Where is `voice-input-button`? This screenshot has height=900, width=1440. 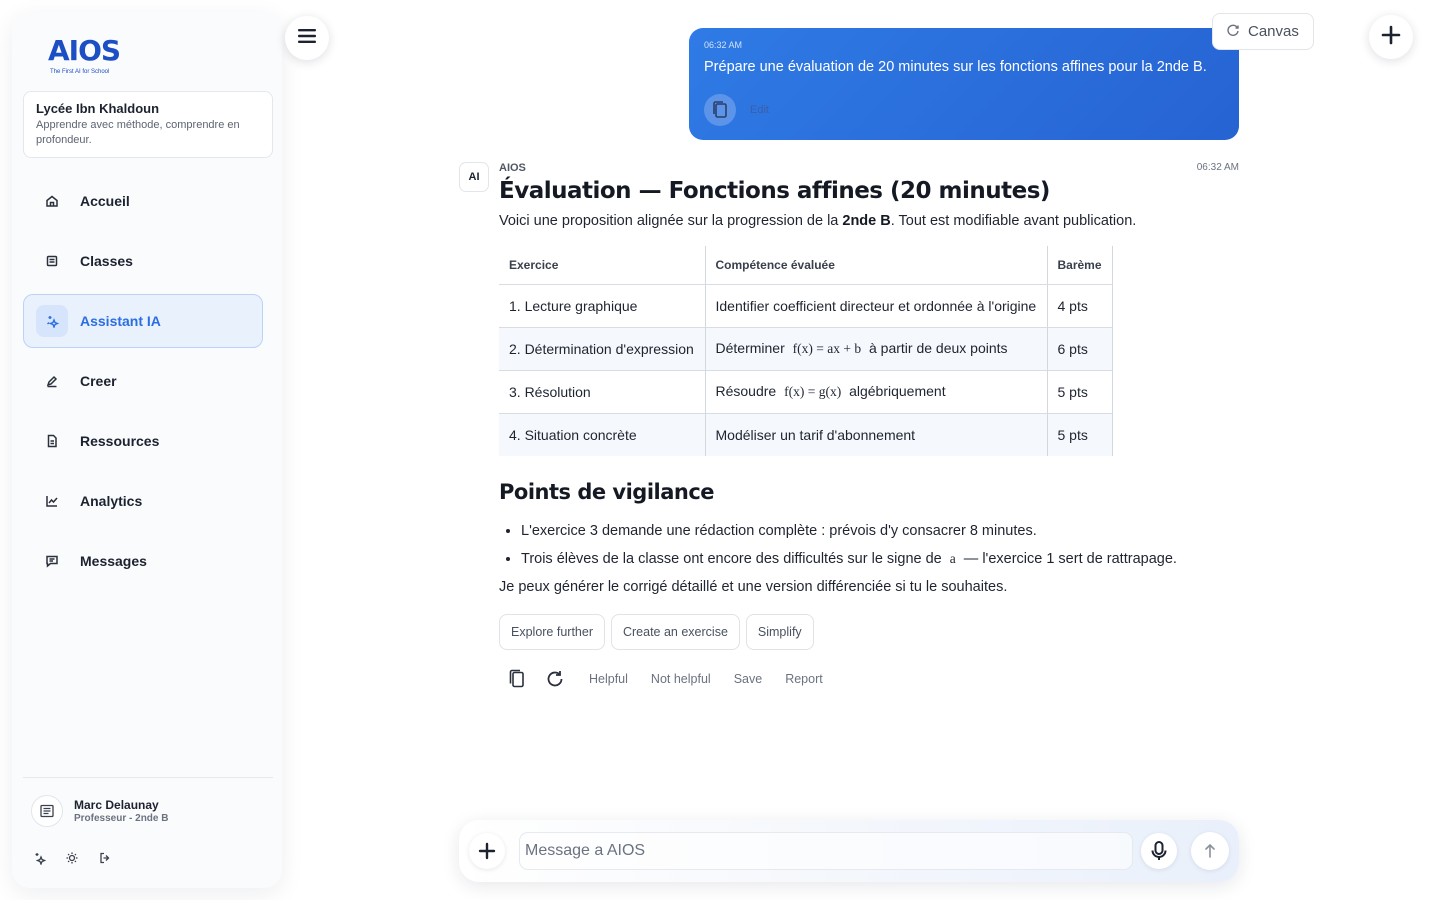 voice-input-button is located at coordinates (1159, 851).